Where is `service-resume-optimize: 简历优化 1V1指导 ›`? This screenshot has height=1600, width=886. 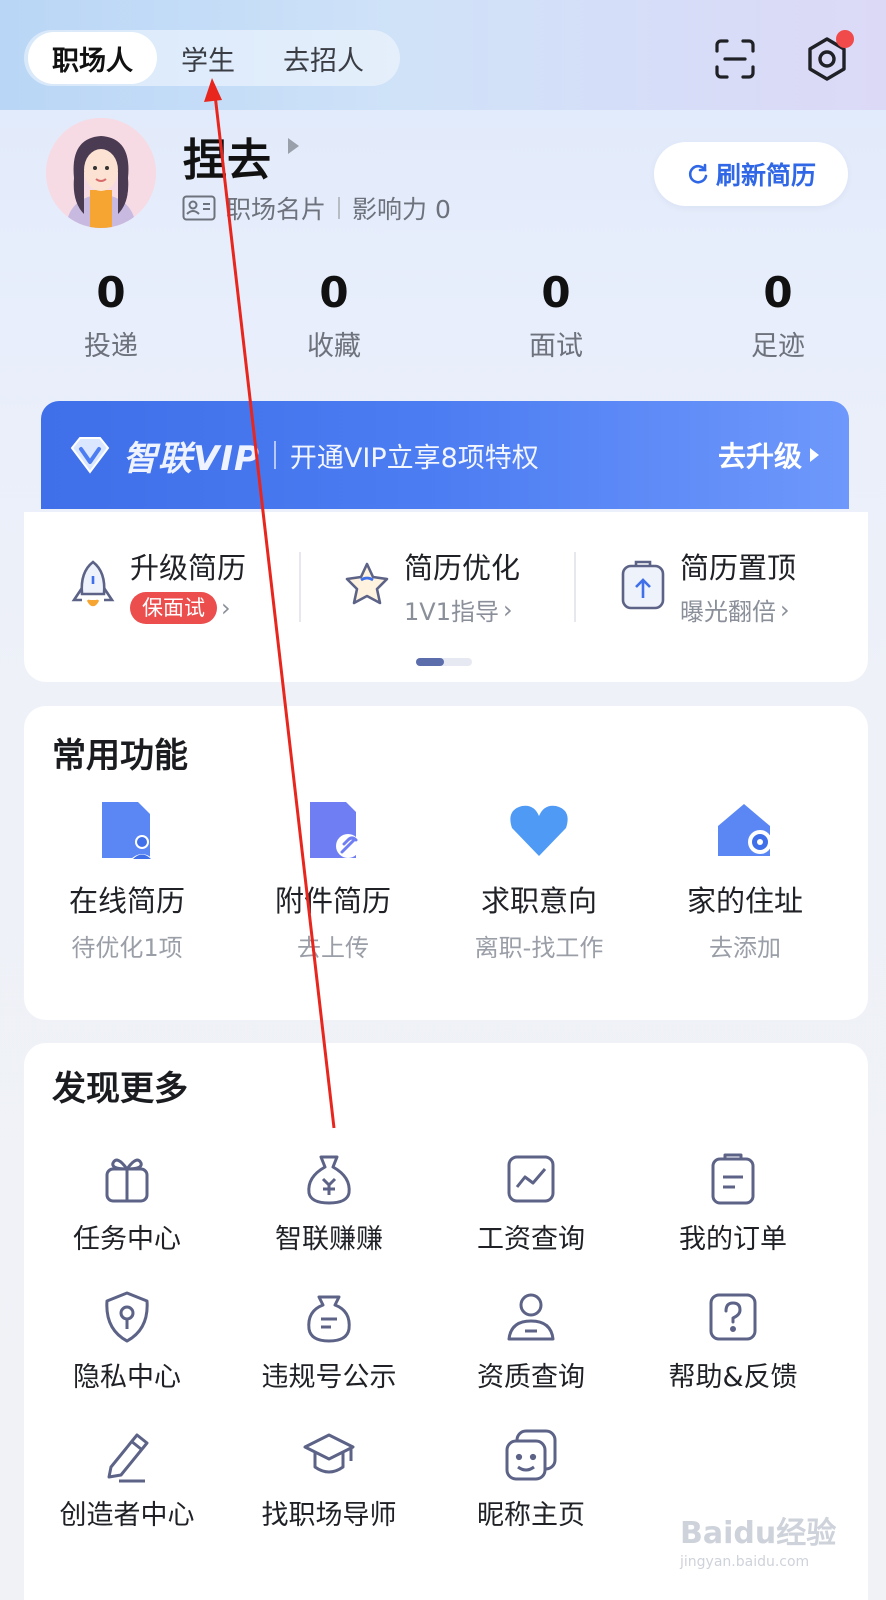
service-resume-optimize: 简历优化 1V1指导 › is located at coordinates (431, 588).